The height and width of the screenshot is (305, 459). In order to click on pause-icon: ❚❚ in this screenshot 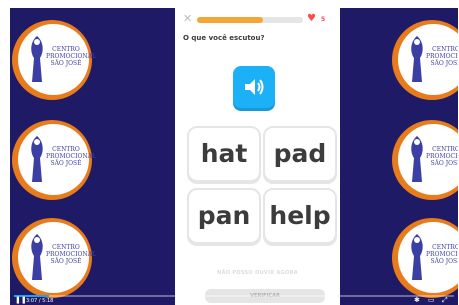, I will do `click(21, 300)`.